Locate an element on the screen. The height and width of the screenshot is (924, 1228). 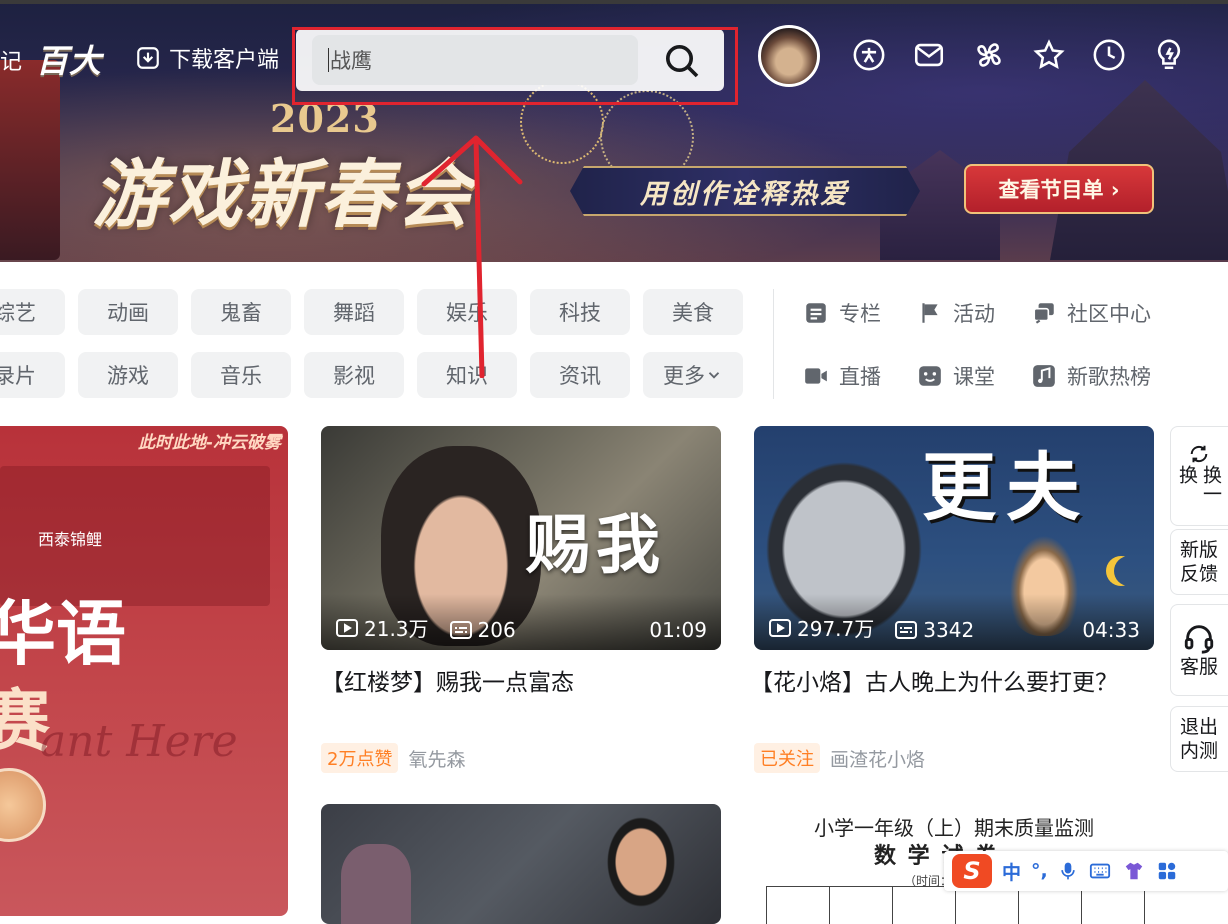
channel-link-column: 专栏 is located at coordinates (842, 313).